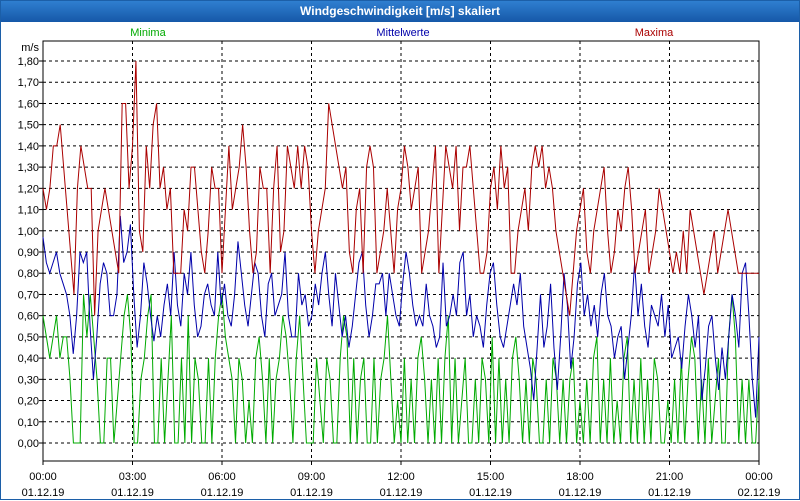 The image size is (800, 501). I want to click on y-tick-label: 1,80, so click(28, 62).